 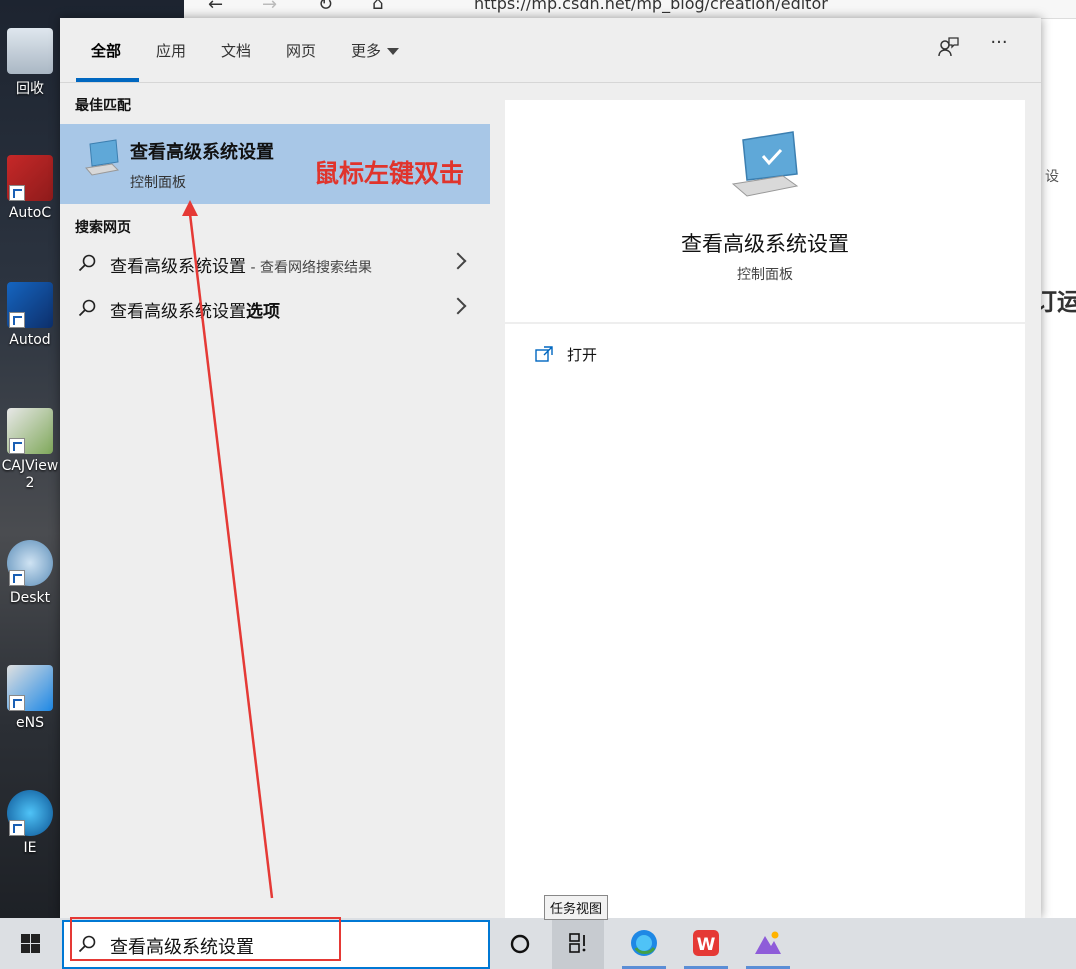 What do you see at coordinates (765, 212) in the screenshot?
I see `detail-header: 查看高级系统设置 控制面板` at bounding box center [765, 212].